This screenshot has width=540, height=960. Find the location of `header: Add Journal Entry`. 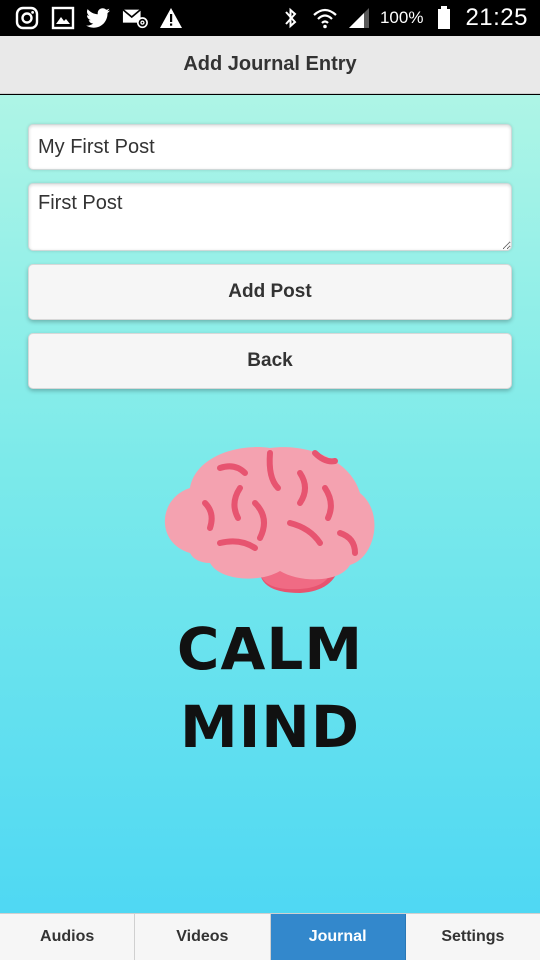

header: Add Journal Entry is located at coordinates (270, 65).